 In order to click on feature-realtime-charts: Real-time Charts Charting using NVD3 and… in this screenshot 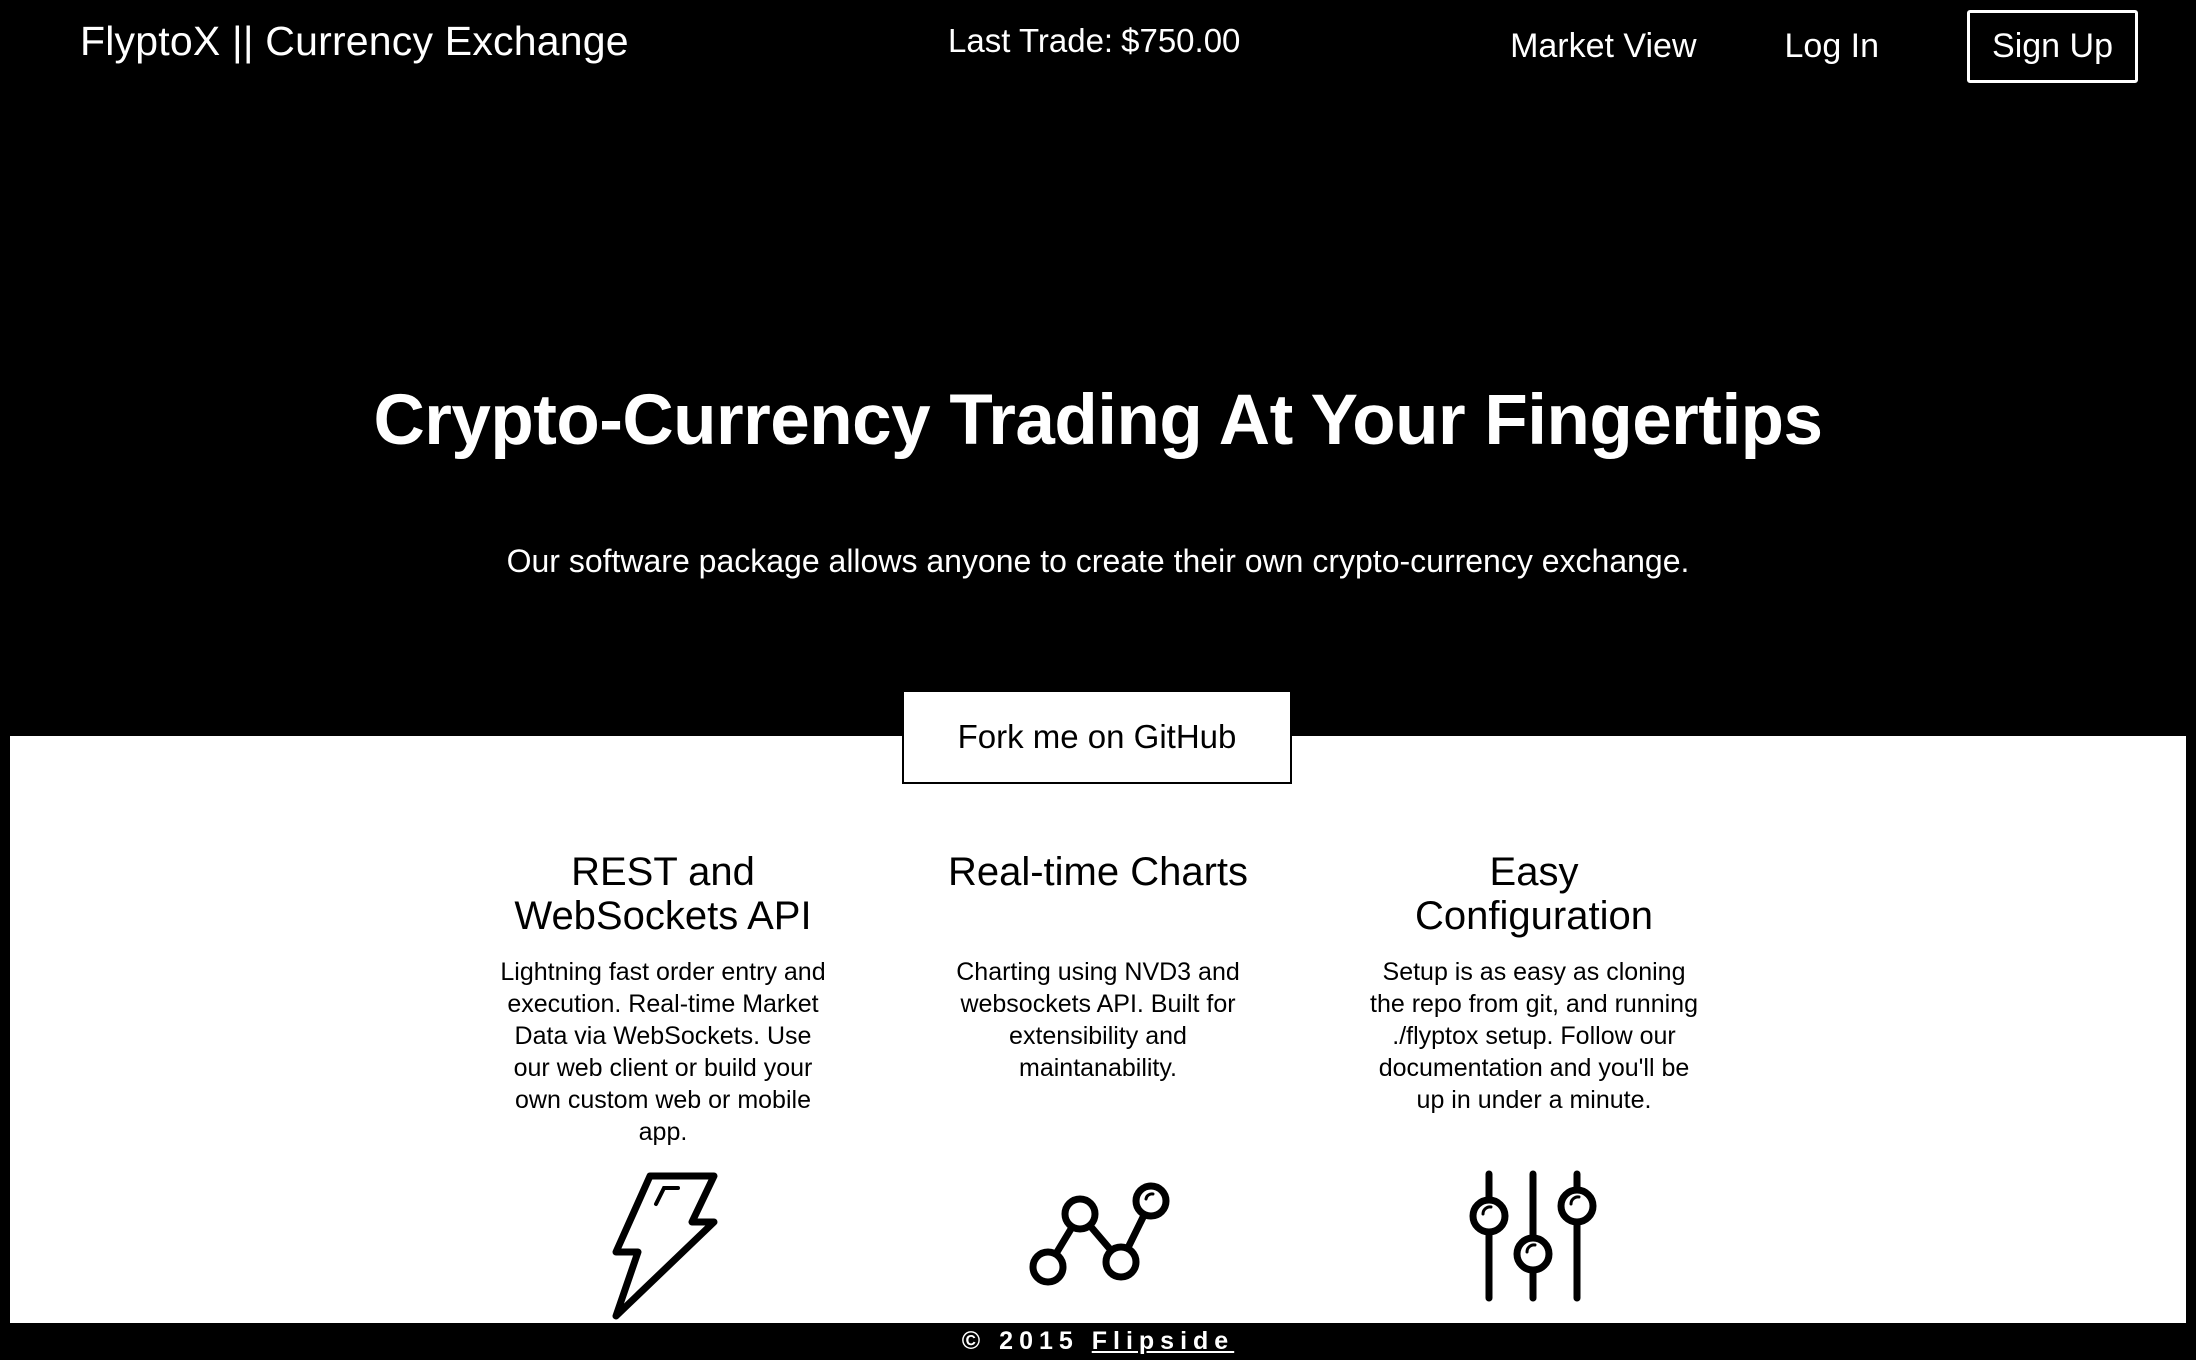, I will do `click(1098, 967)`.